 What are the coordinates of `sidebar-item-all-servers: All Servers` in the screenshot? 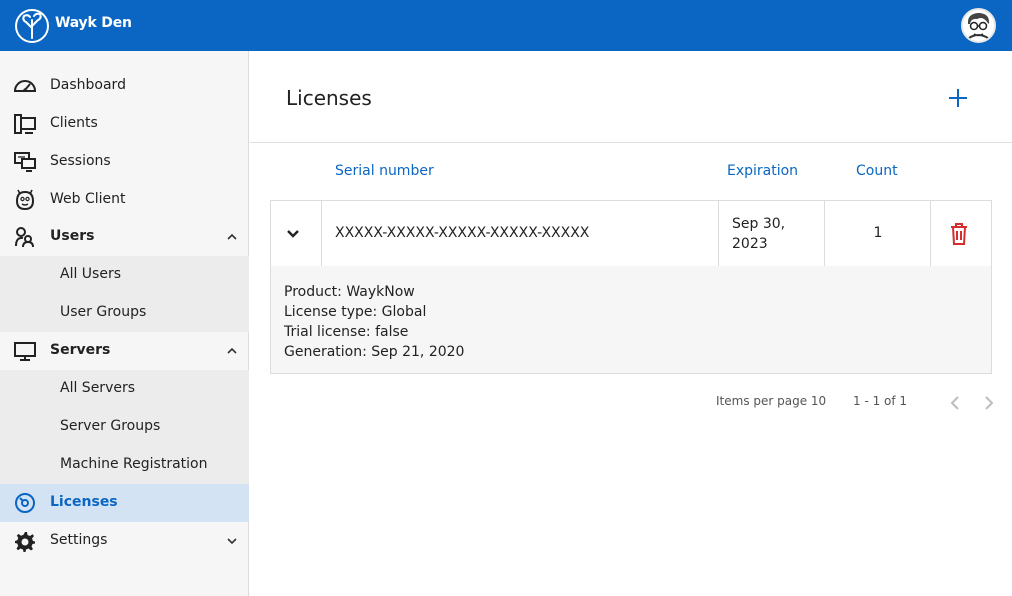 It's located at (124, 389).